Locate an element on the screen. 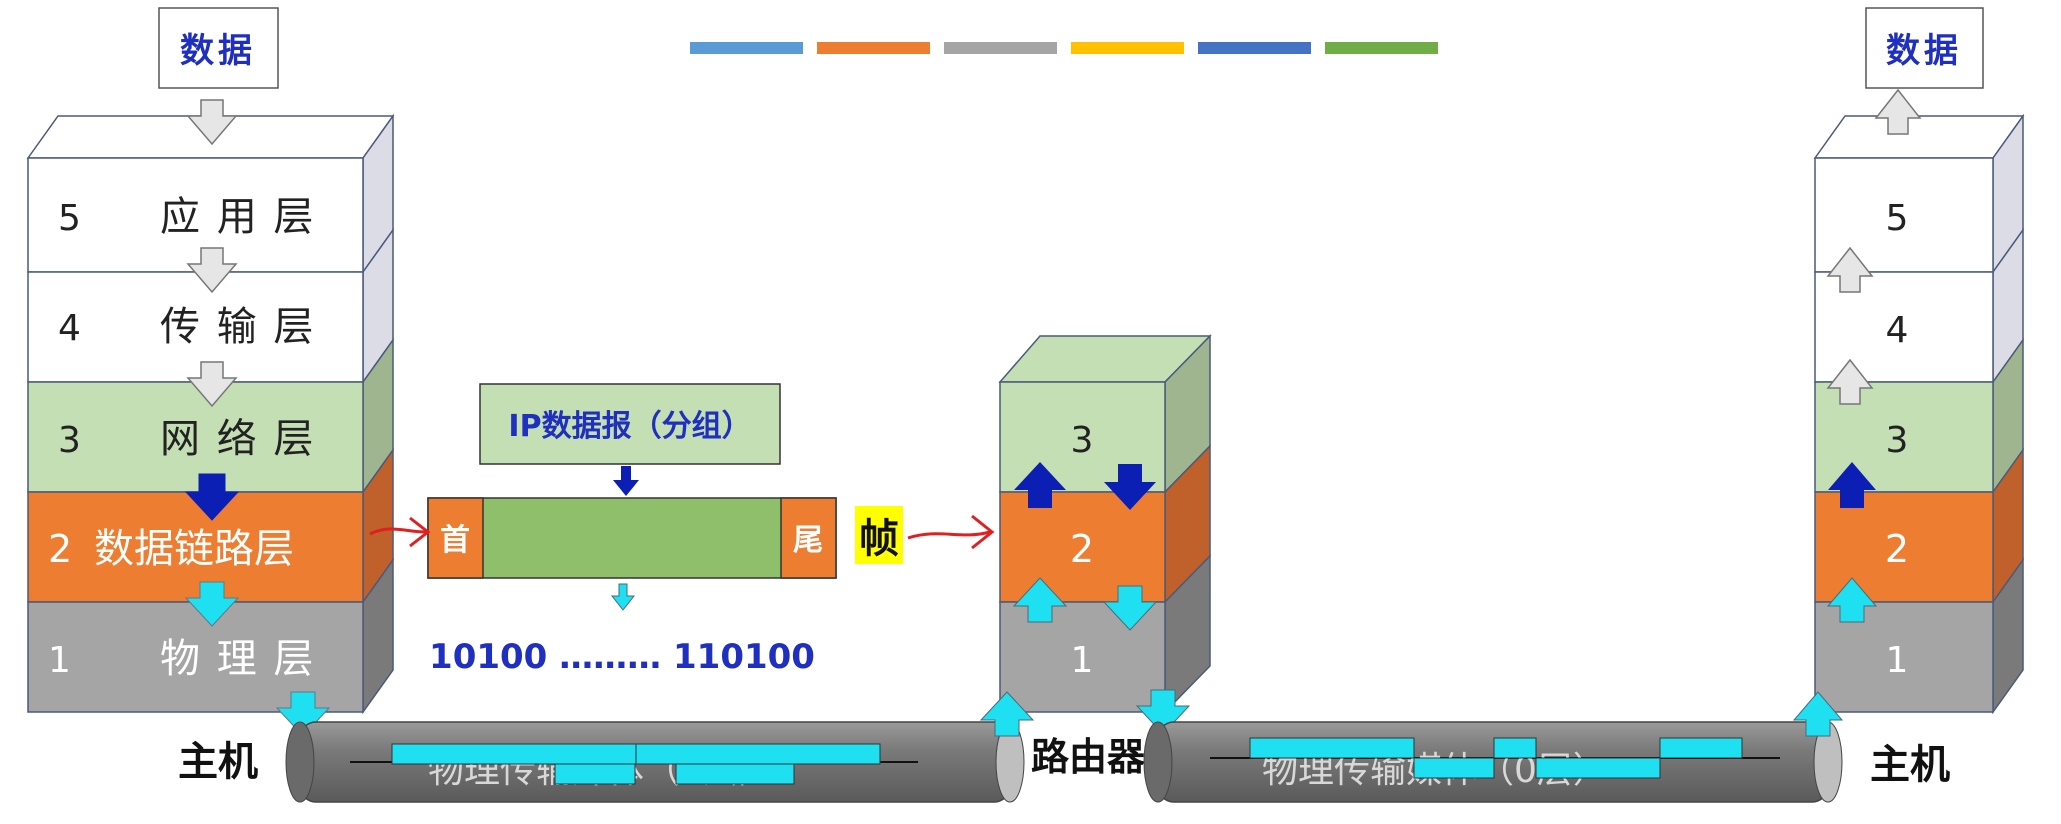 This screenshot has width=2061, height=824. right-layer-3: 3 is located at coordinates (1897, 440).